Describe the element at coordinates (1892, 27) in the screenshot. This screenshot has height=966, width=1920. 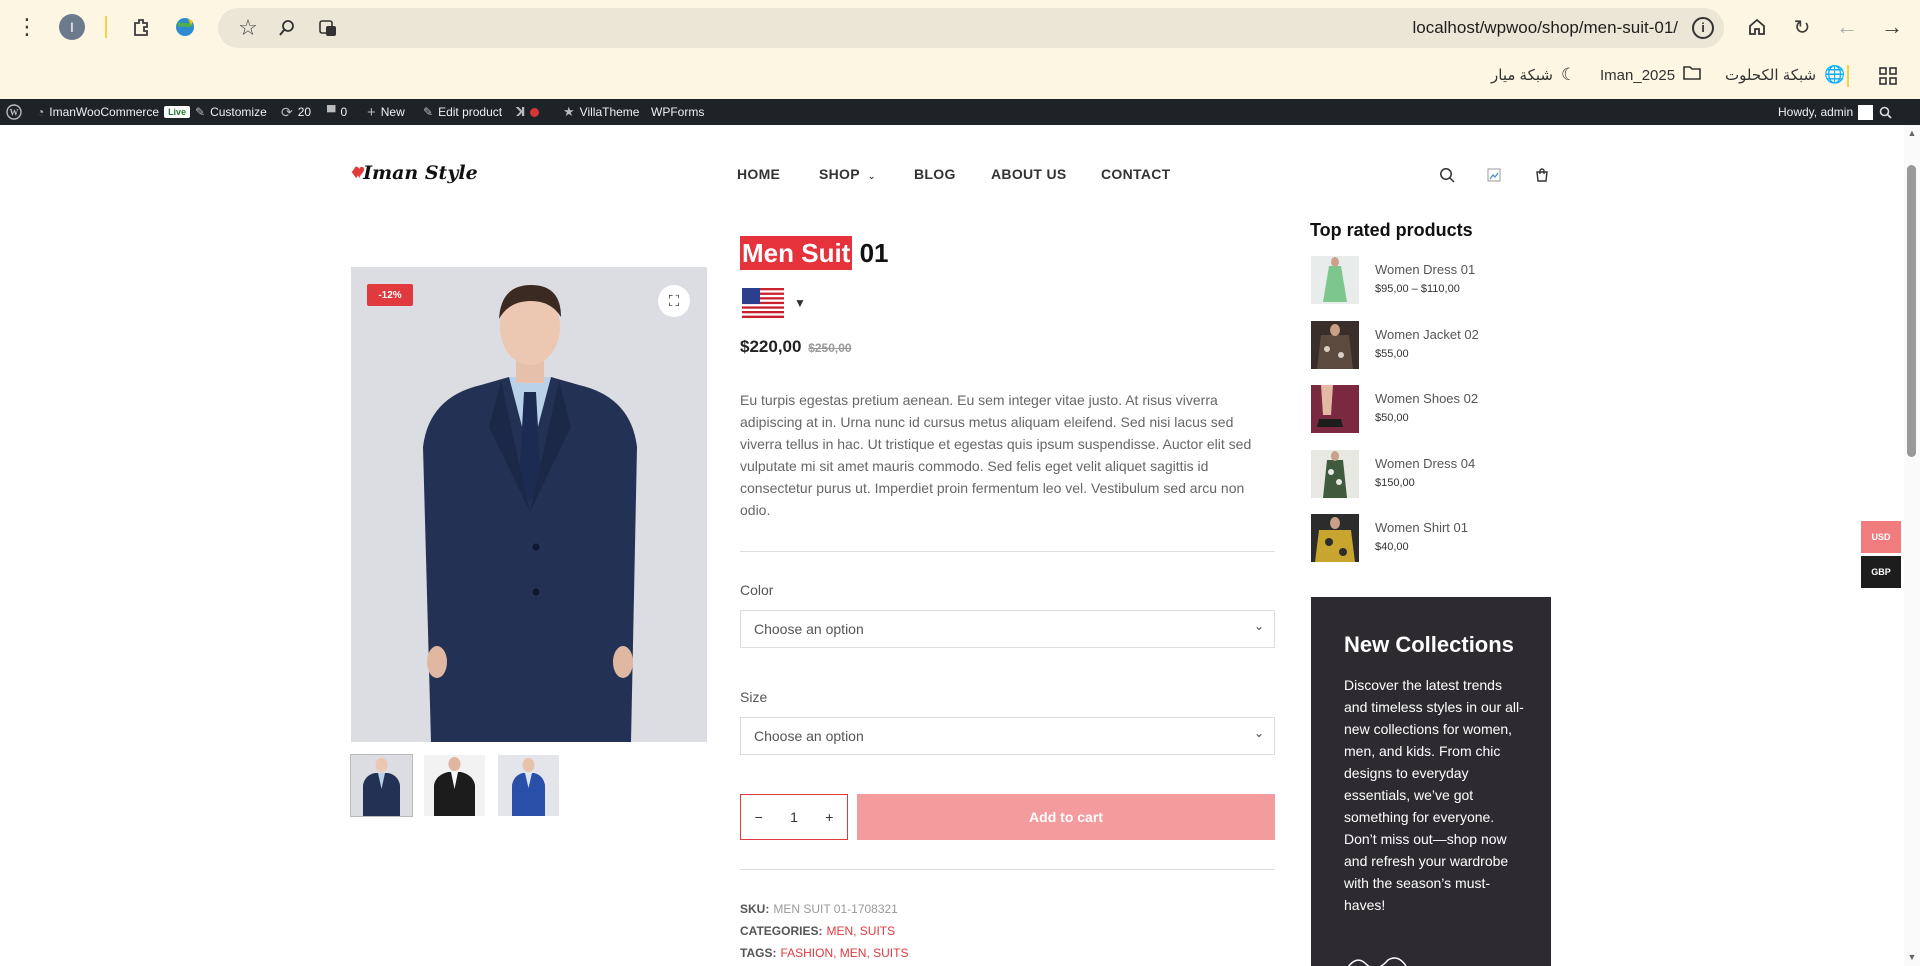
I see `forward-icon: →` at that location.